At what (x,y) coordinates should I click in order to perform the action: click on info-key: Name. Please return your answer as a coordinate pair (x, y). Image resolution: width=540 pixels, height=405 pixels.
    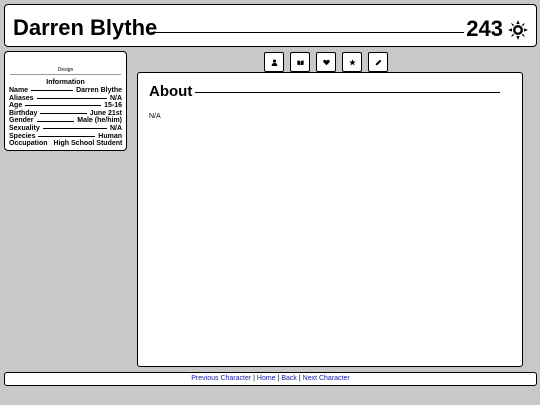
    Looking at the image, I should click on (19, 90).